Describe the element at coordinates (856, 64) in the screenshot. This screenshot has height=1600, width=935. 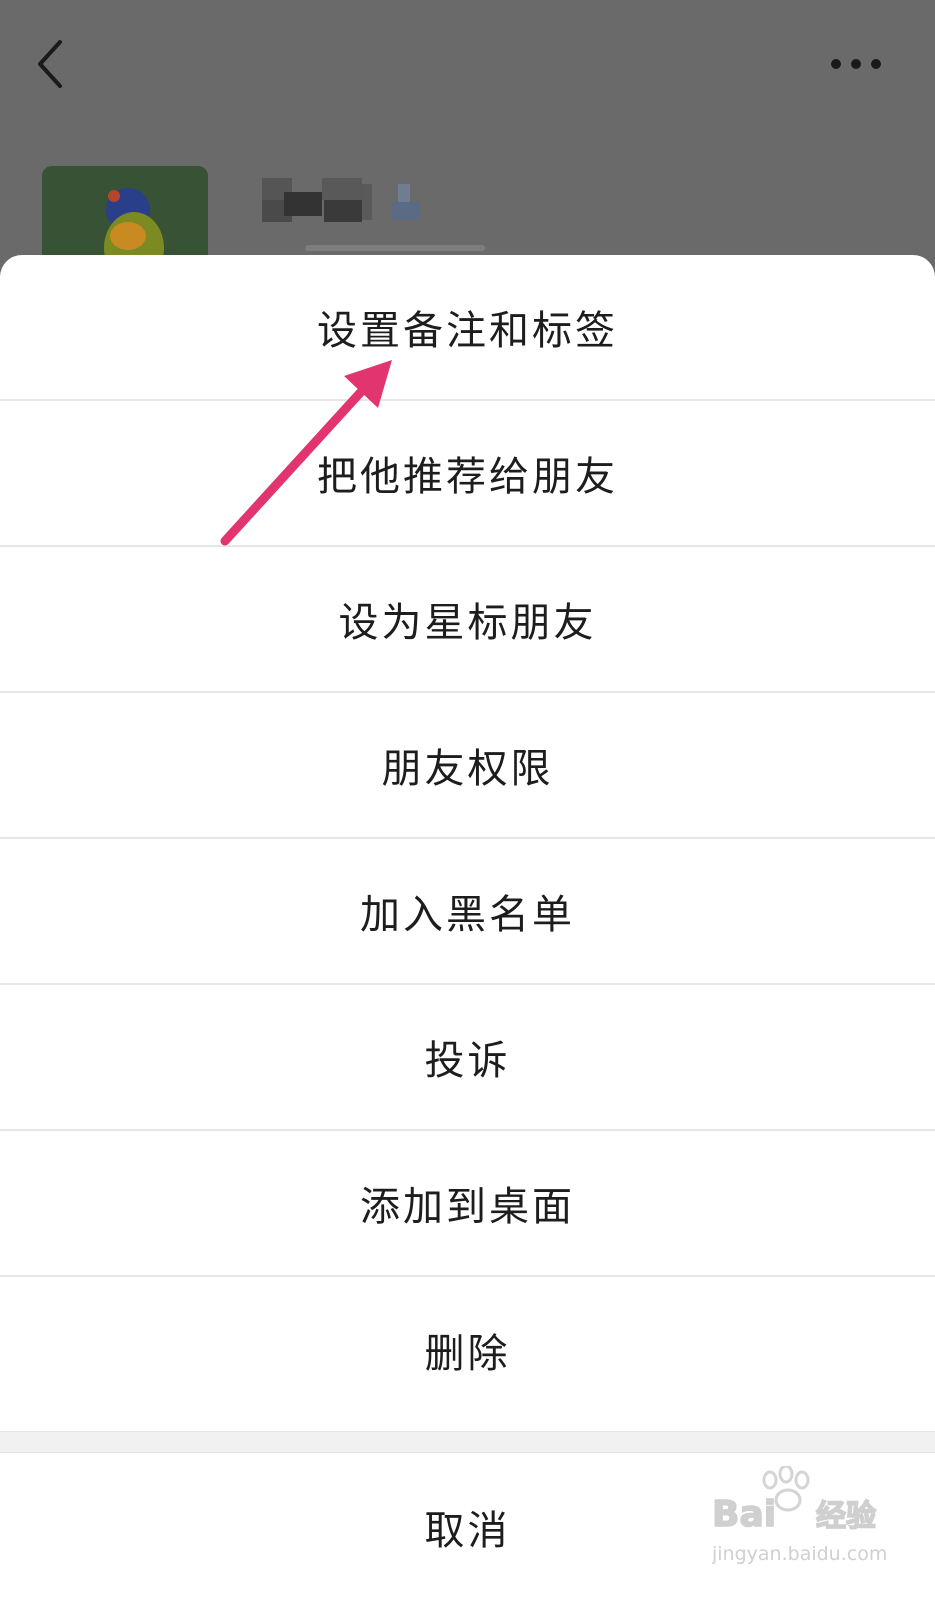
I see `more-dots-icon` at that location.